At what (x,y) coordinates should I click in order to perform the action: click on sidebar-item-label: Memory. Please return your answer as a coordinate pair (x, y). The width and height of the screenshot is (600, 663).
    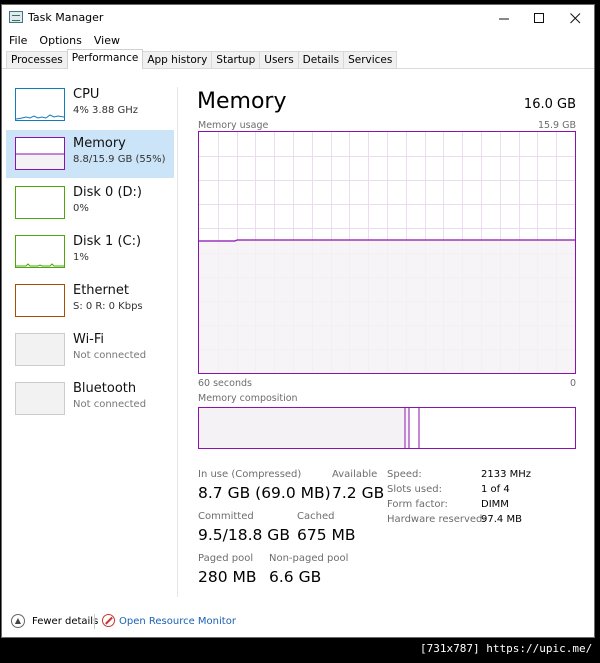
    Looking at the image, I should click on (99, 143).